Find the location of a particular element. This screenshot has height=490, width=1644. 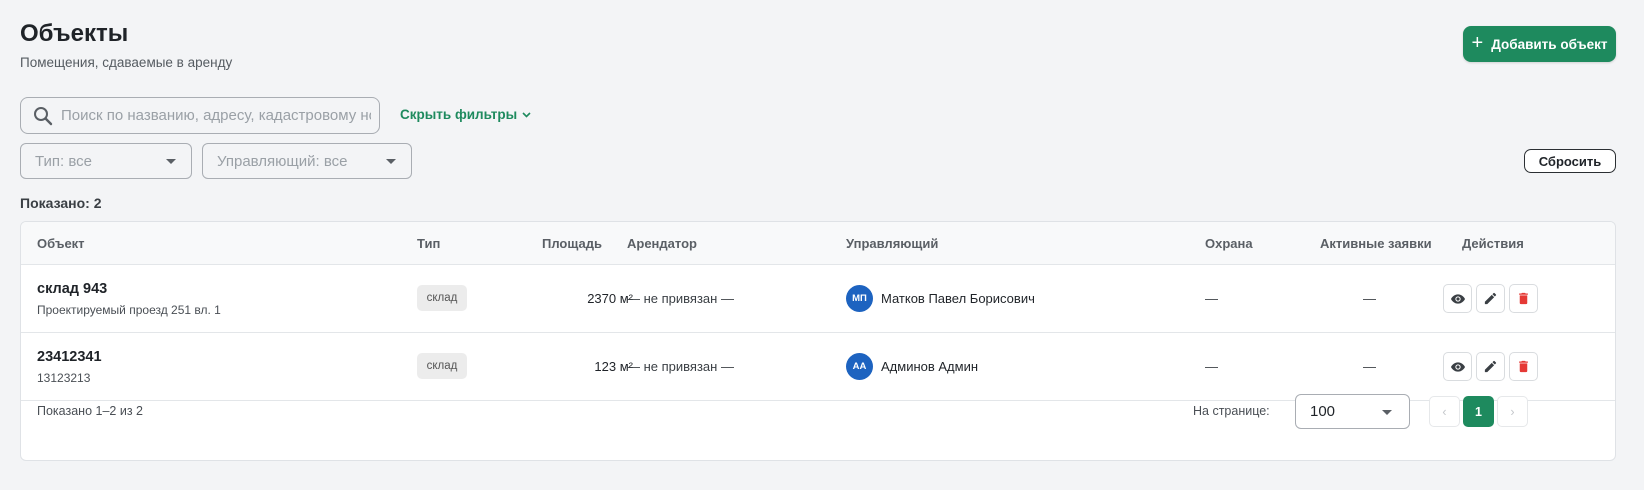

object-name: 23412341 is located at coordinates (69, 357).